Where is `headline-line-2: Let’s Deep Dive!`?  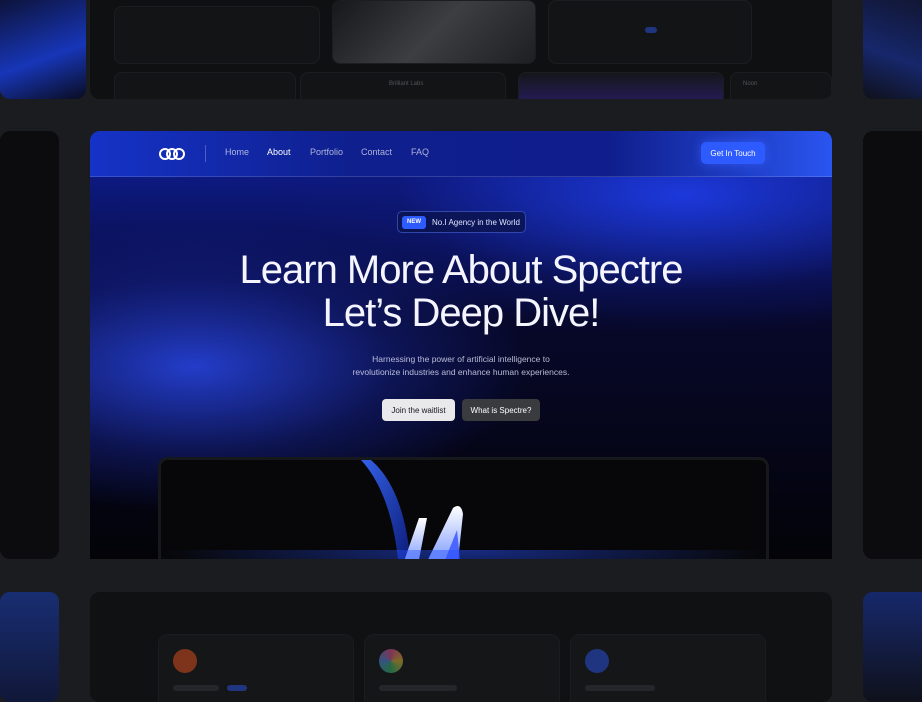 headline-line-2: Let’s Deep Dive! is located at coordinates (461, 313).